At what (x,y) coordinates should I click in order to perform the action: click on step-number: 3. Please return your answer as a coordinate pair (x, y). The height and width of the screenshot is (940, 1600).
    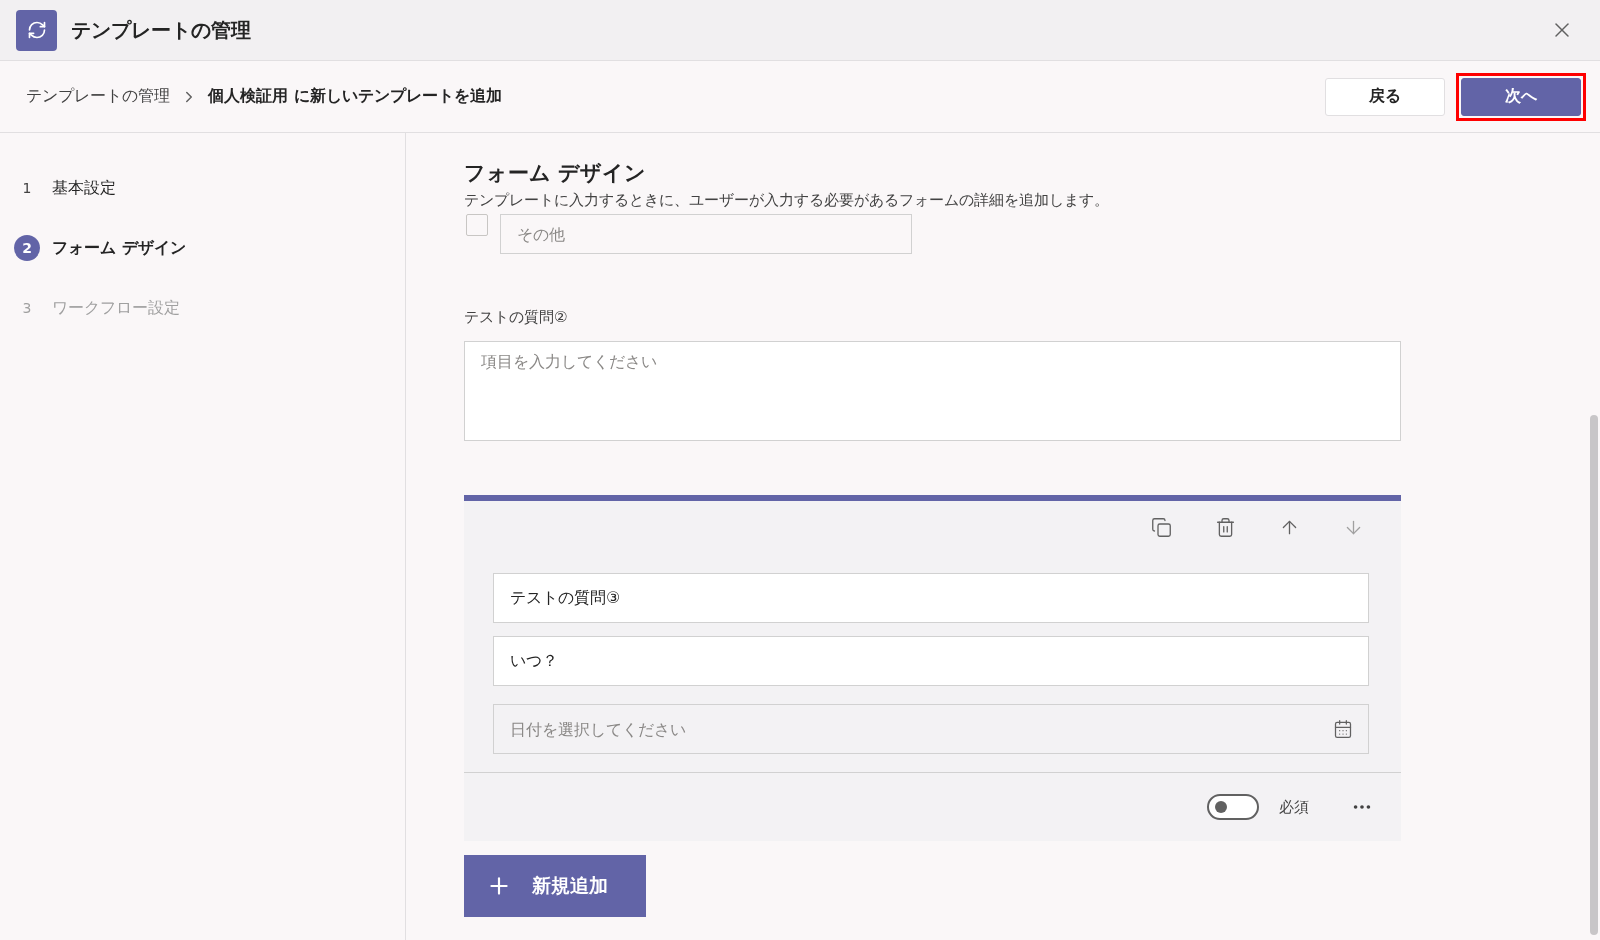
    Looking at the image, I should click on (27, 308).